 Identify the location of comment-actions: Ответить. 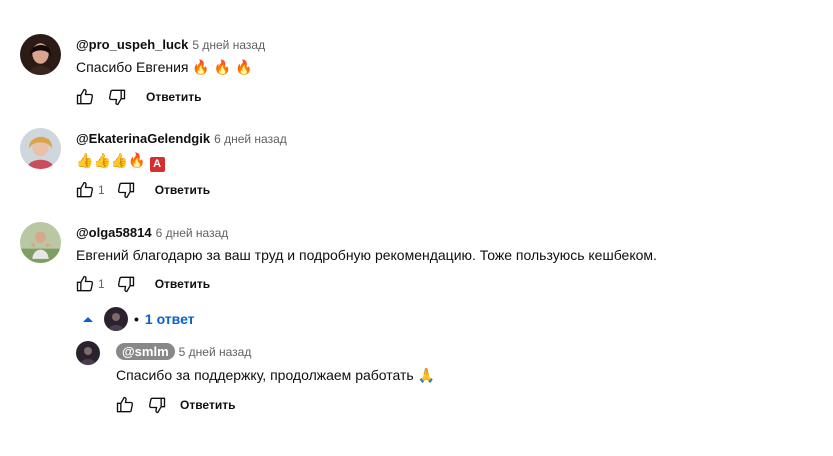
(137, 97).